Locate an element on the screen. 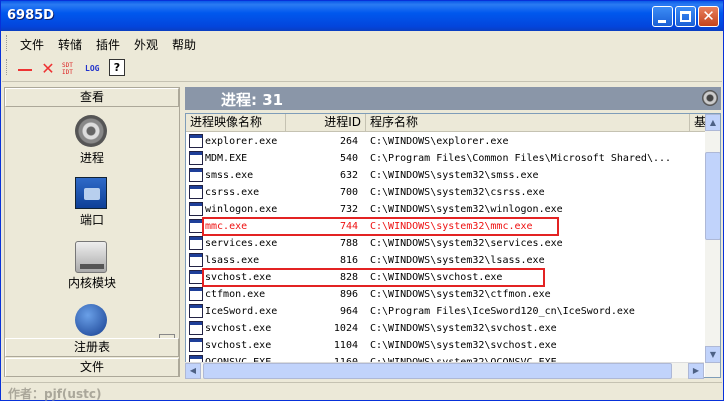 The image size is (724, 401). minimize-icon is located at coordinates (662, 21).